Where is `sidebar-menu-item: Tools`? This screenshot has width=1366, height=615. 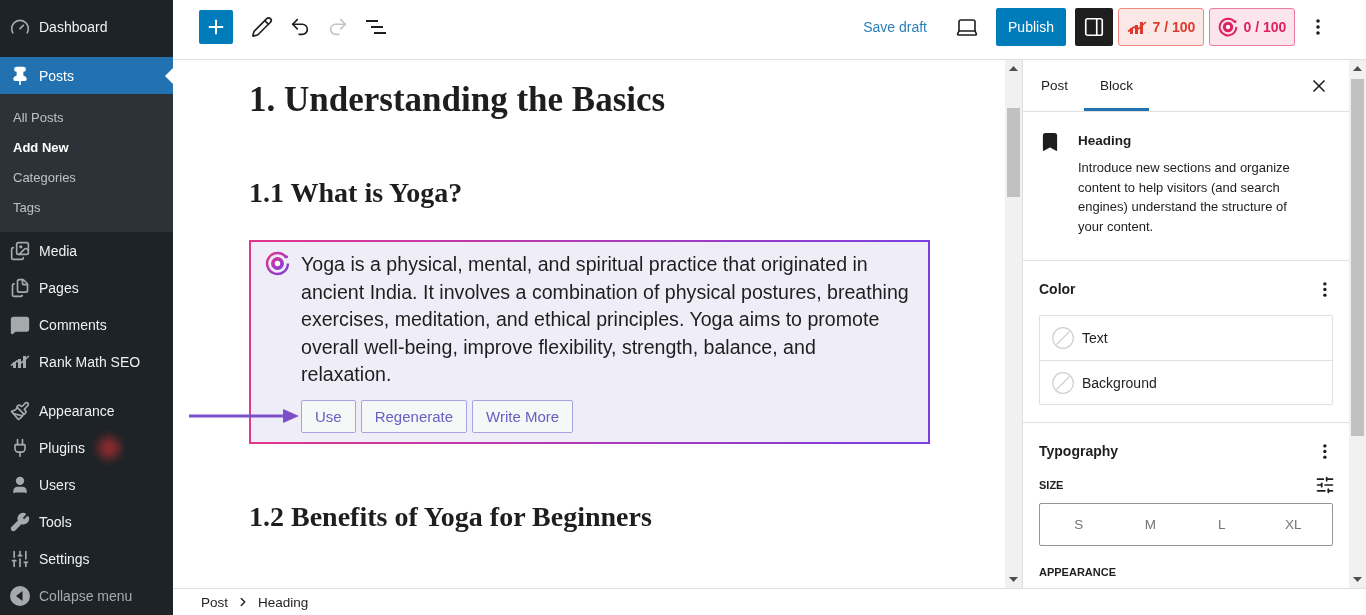
sidebar-menu-item: Tools is located at coordinates (86, 521).